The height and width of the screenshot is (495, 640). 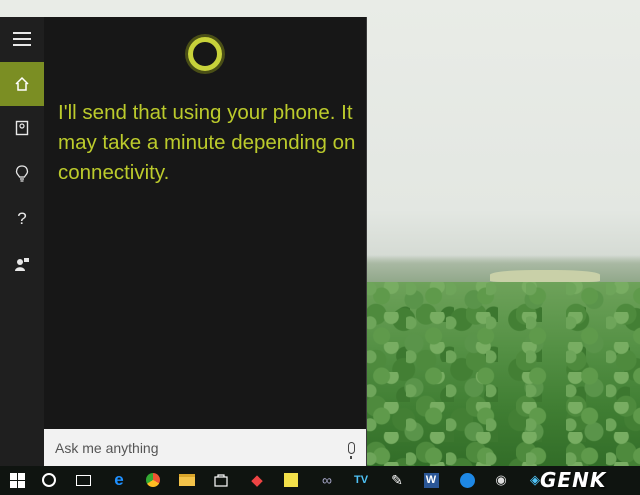 What do you see at coordinates (153, 480) in the screenshot?
I see `app-icon` at bounding box center [153, 480].